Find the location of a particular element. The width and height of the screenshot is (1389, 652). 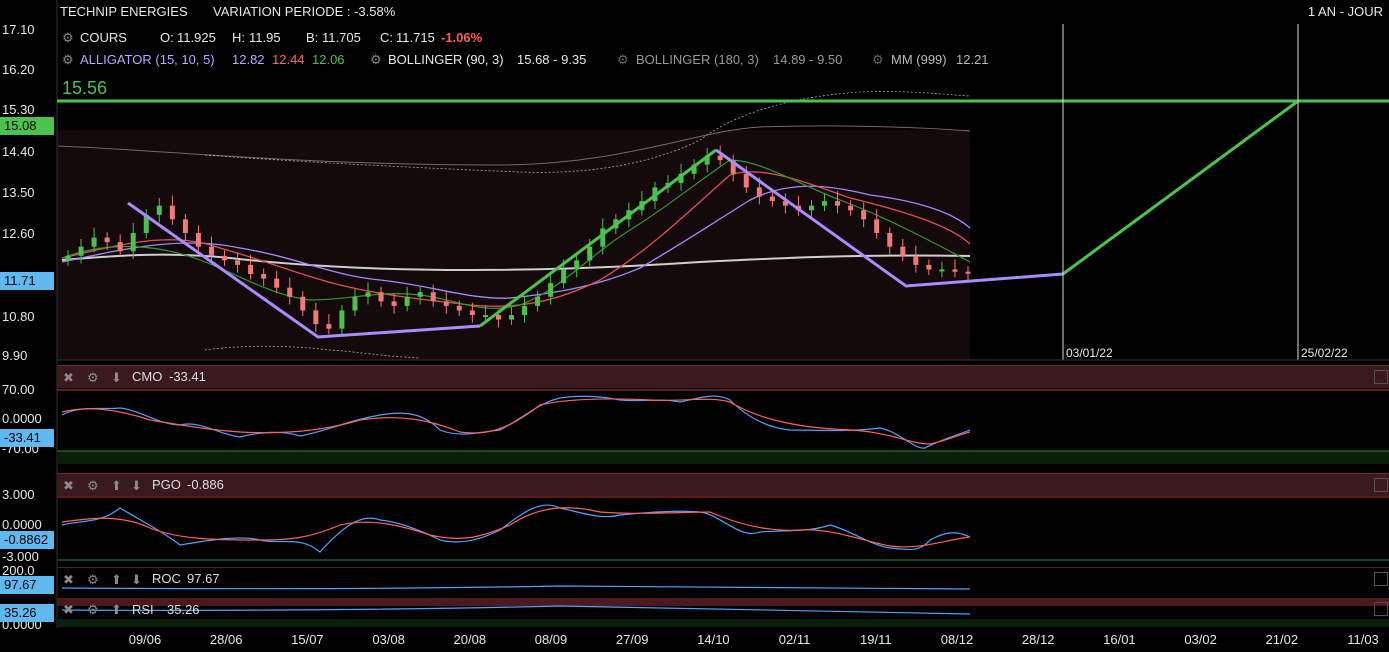

trendline-green-projection is located at coordinates (1180, 187).